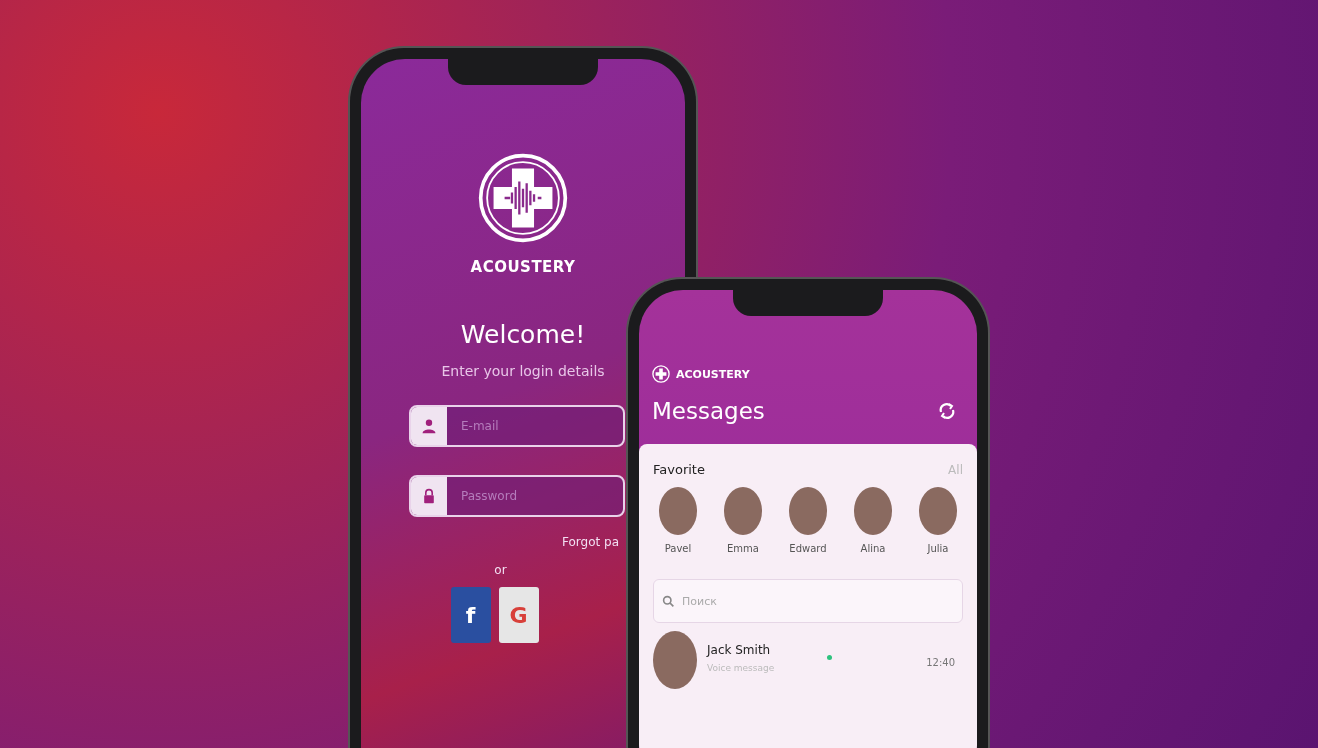 Image resolution: width=1318 pixels, height=748 pixels. Describe the element at coordinates (808, 601) in the screenshot. I see `search-field: Поиск` at that location.